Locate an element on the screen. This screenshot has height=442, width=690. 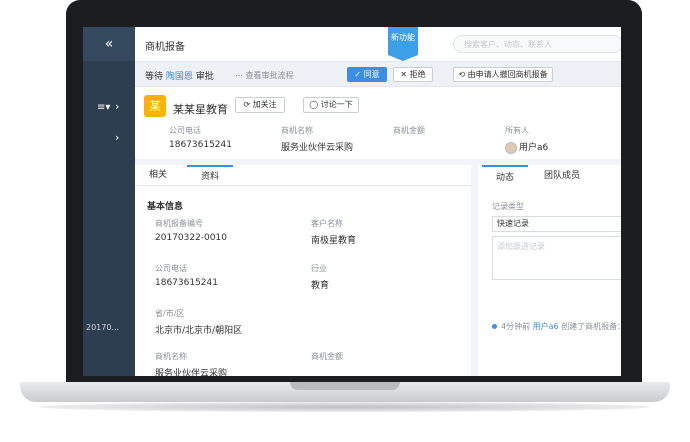
tab-team: 团队成员 is located at coordinates (562, 176).